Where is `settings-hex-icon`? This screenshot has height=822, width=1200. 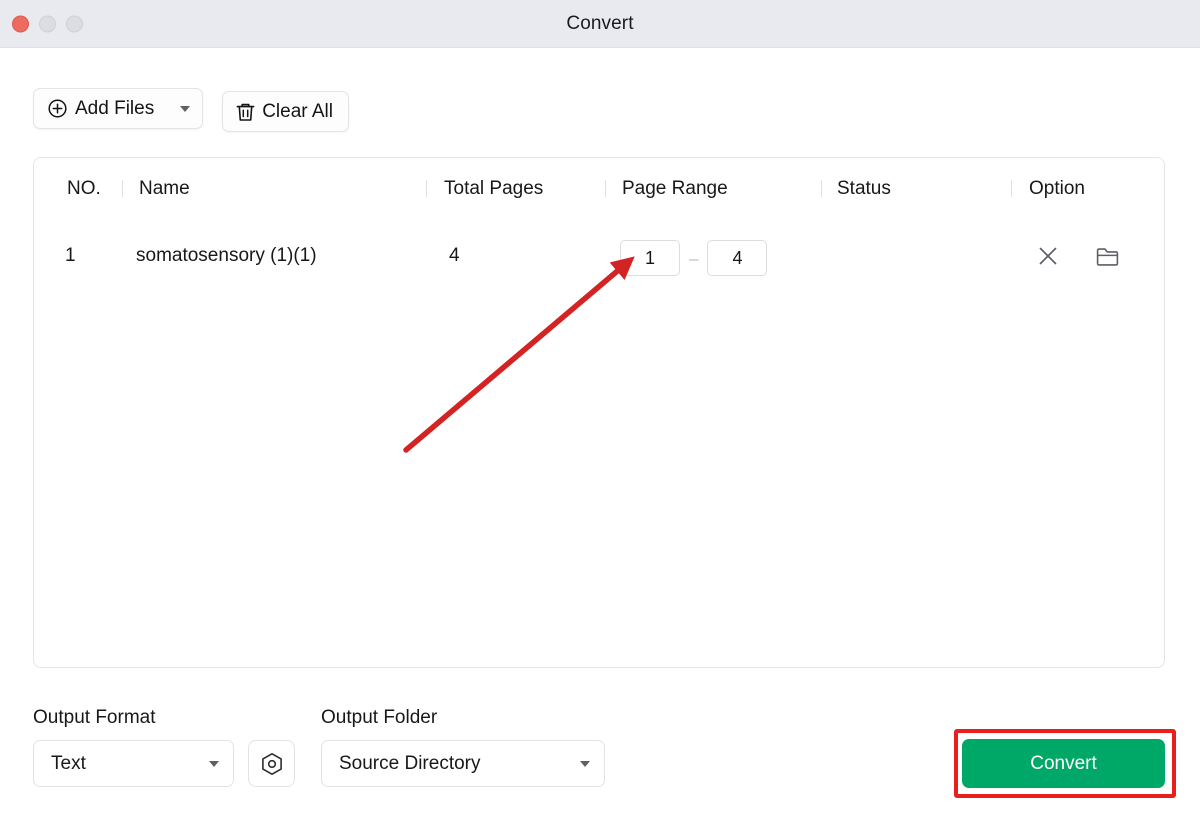 settings-hex-icon is located at coordinates (272, 764).